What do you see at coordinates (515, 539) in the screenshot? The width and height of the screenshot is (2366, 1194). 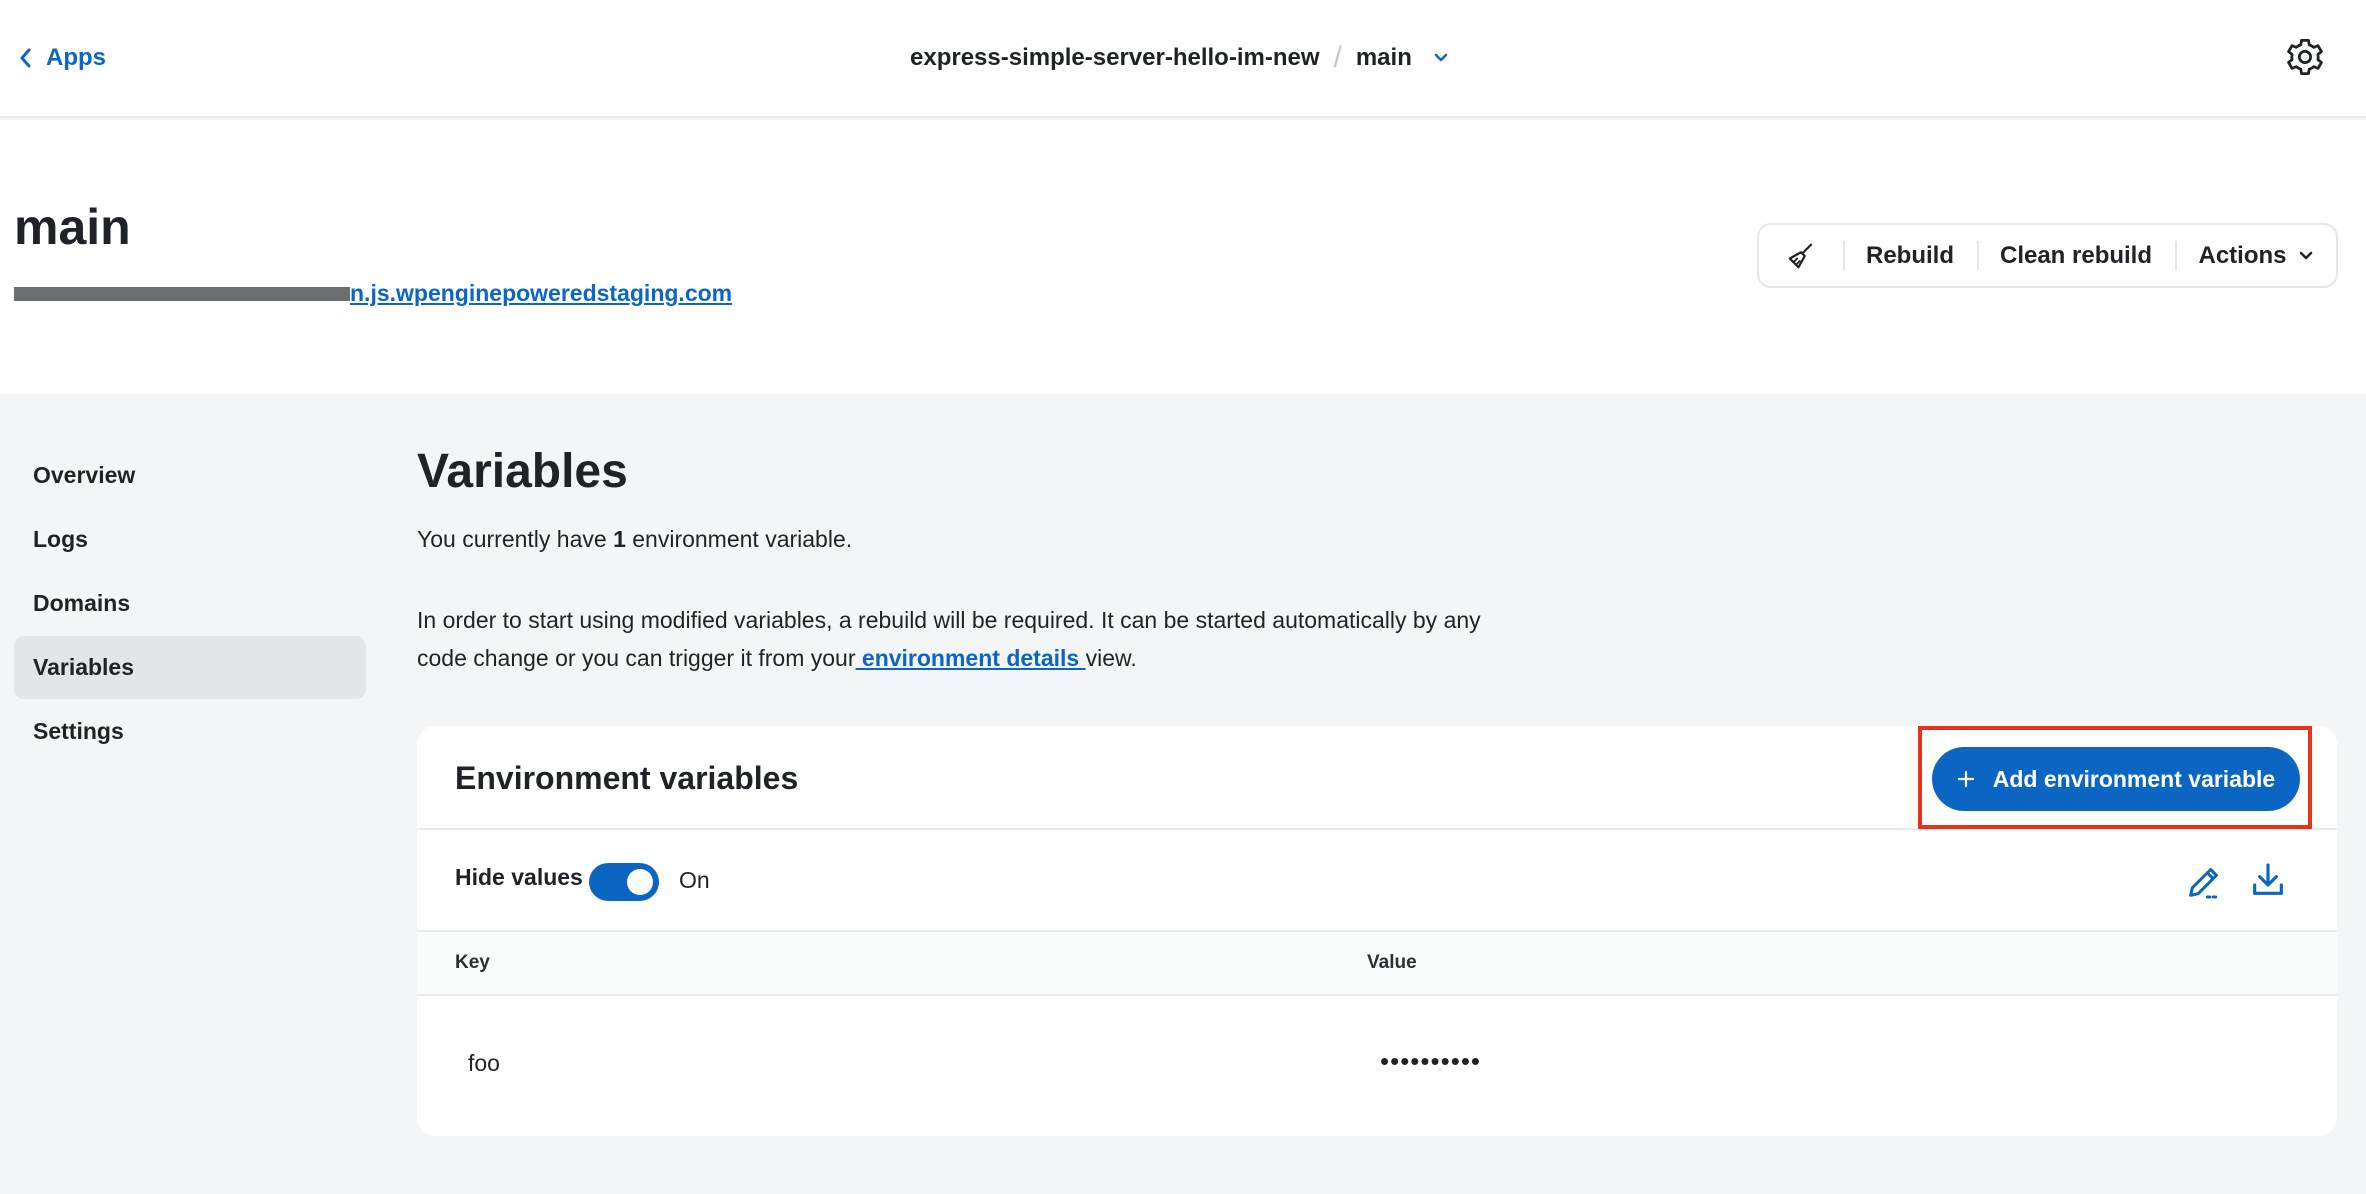 I see `count-prefix: You currently have` at bounding box center [515, 539].